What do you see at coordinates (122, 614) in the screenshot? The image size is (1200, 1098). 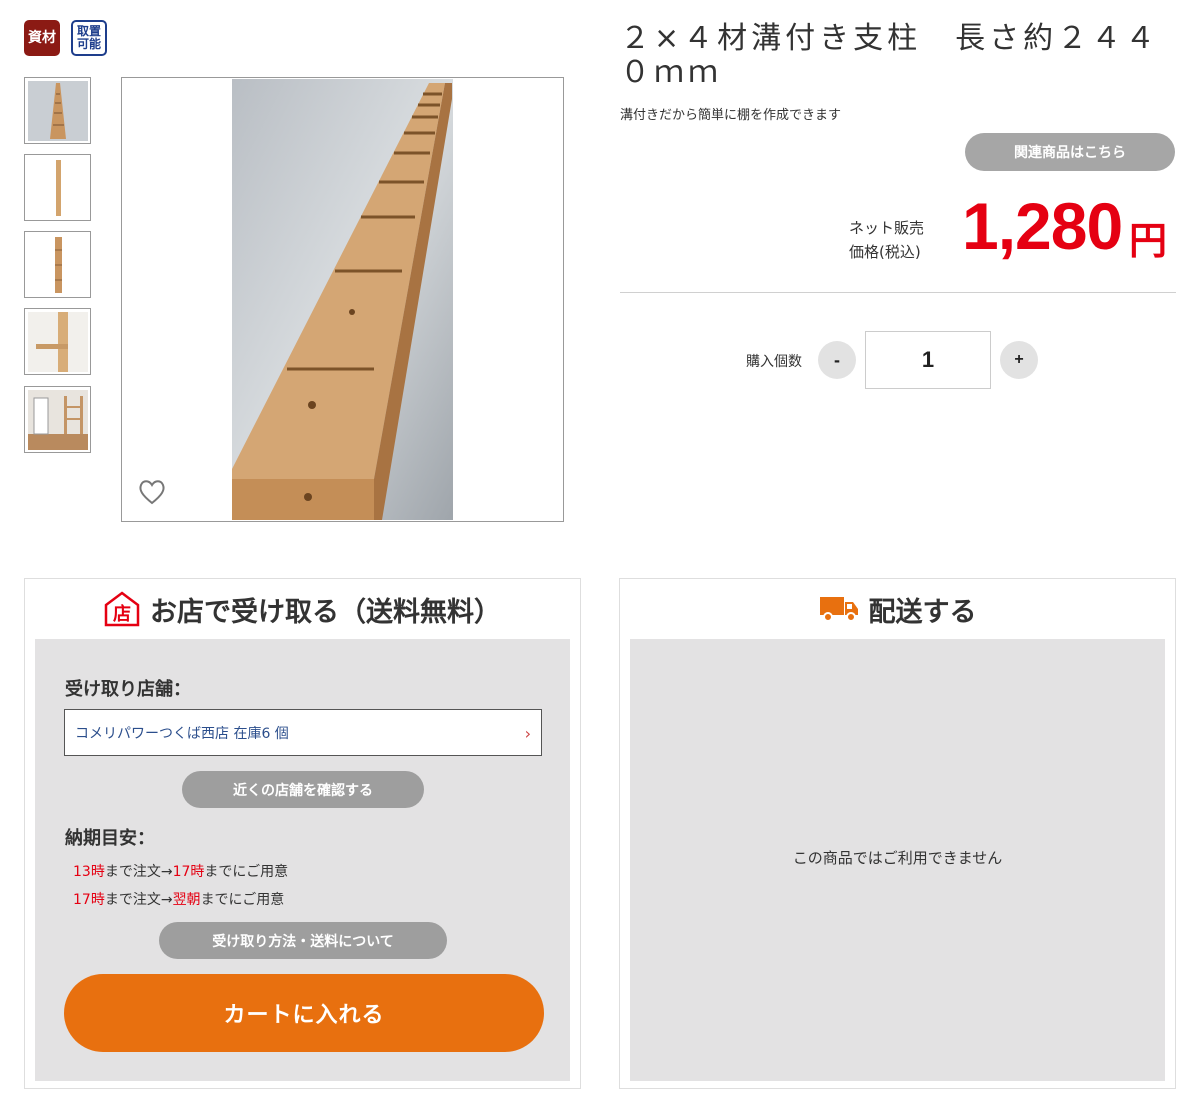 I see `svg-text: 店` at bounding box center [122, 614].